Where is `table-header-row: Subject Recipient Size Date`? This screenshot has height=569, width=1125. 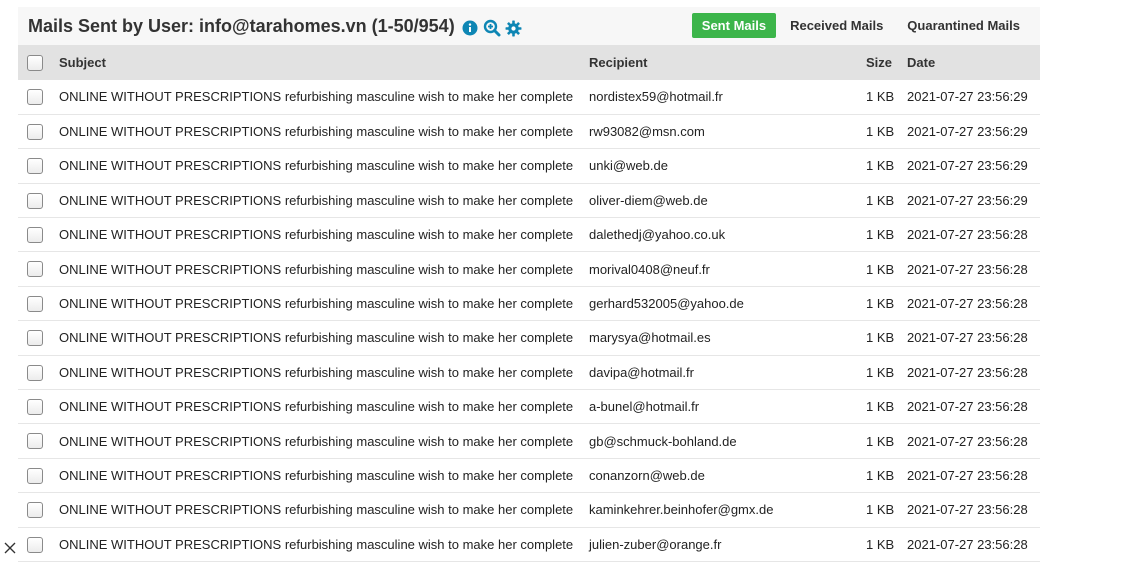 table-header-row: Subject Recipient Size Date is located at coordinates (529, 62).